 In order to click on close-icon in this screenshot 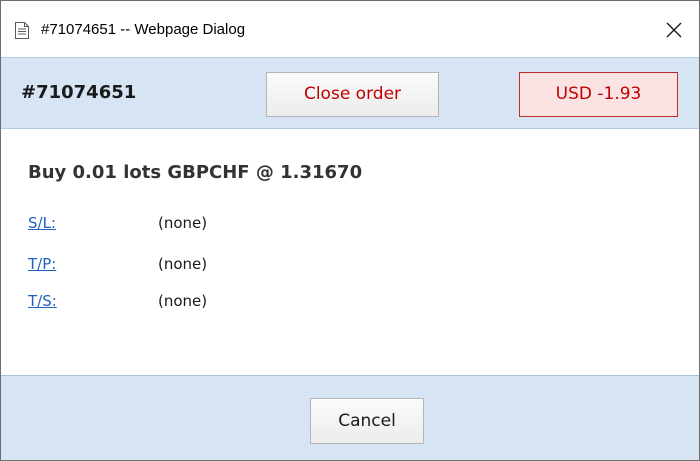, I will do `click(674, 30)`.